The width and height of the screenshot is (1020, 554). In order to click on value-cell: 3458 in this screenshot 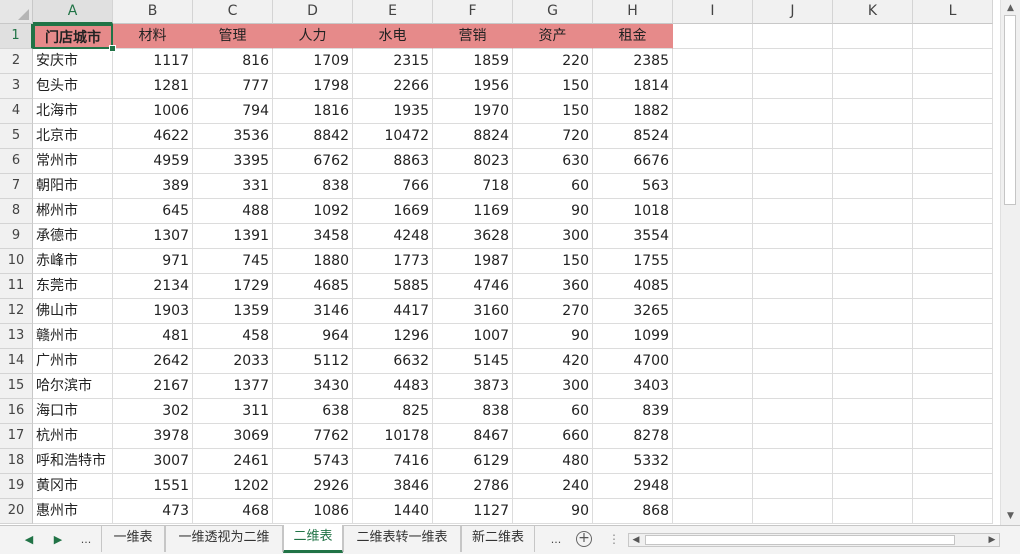, I will do `click(313, 236)`.